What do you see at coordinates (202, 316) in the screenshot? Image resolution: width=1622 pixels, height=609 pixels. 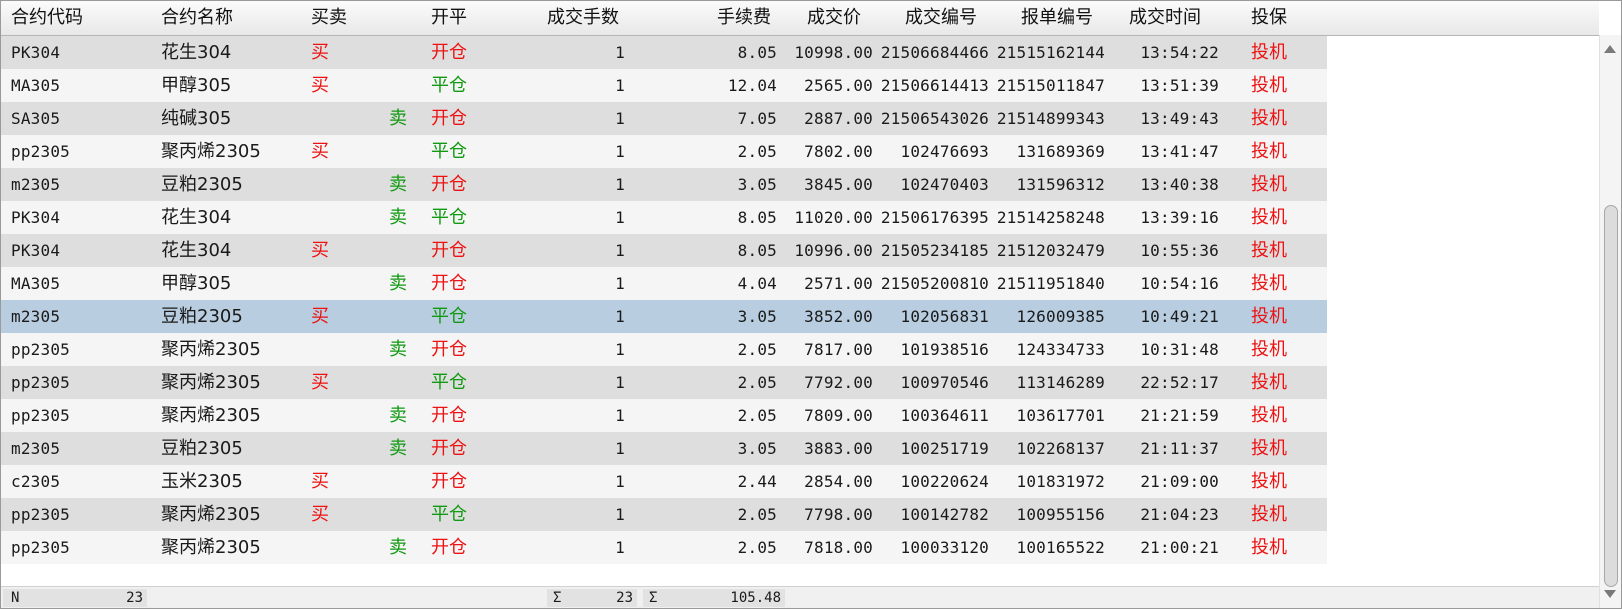 I see `cell-name: 豆粕2305` at bounding box center [202, 316].